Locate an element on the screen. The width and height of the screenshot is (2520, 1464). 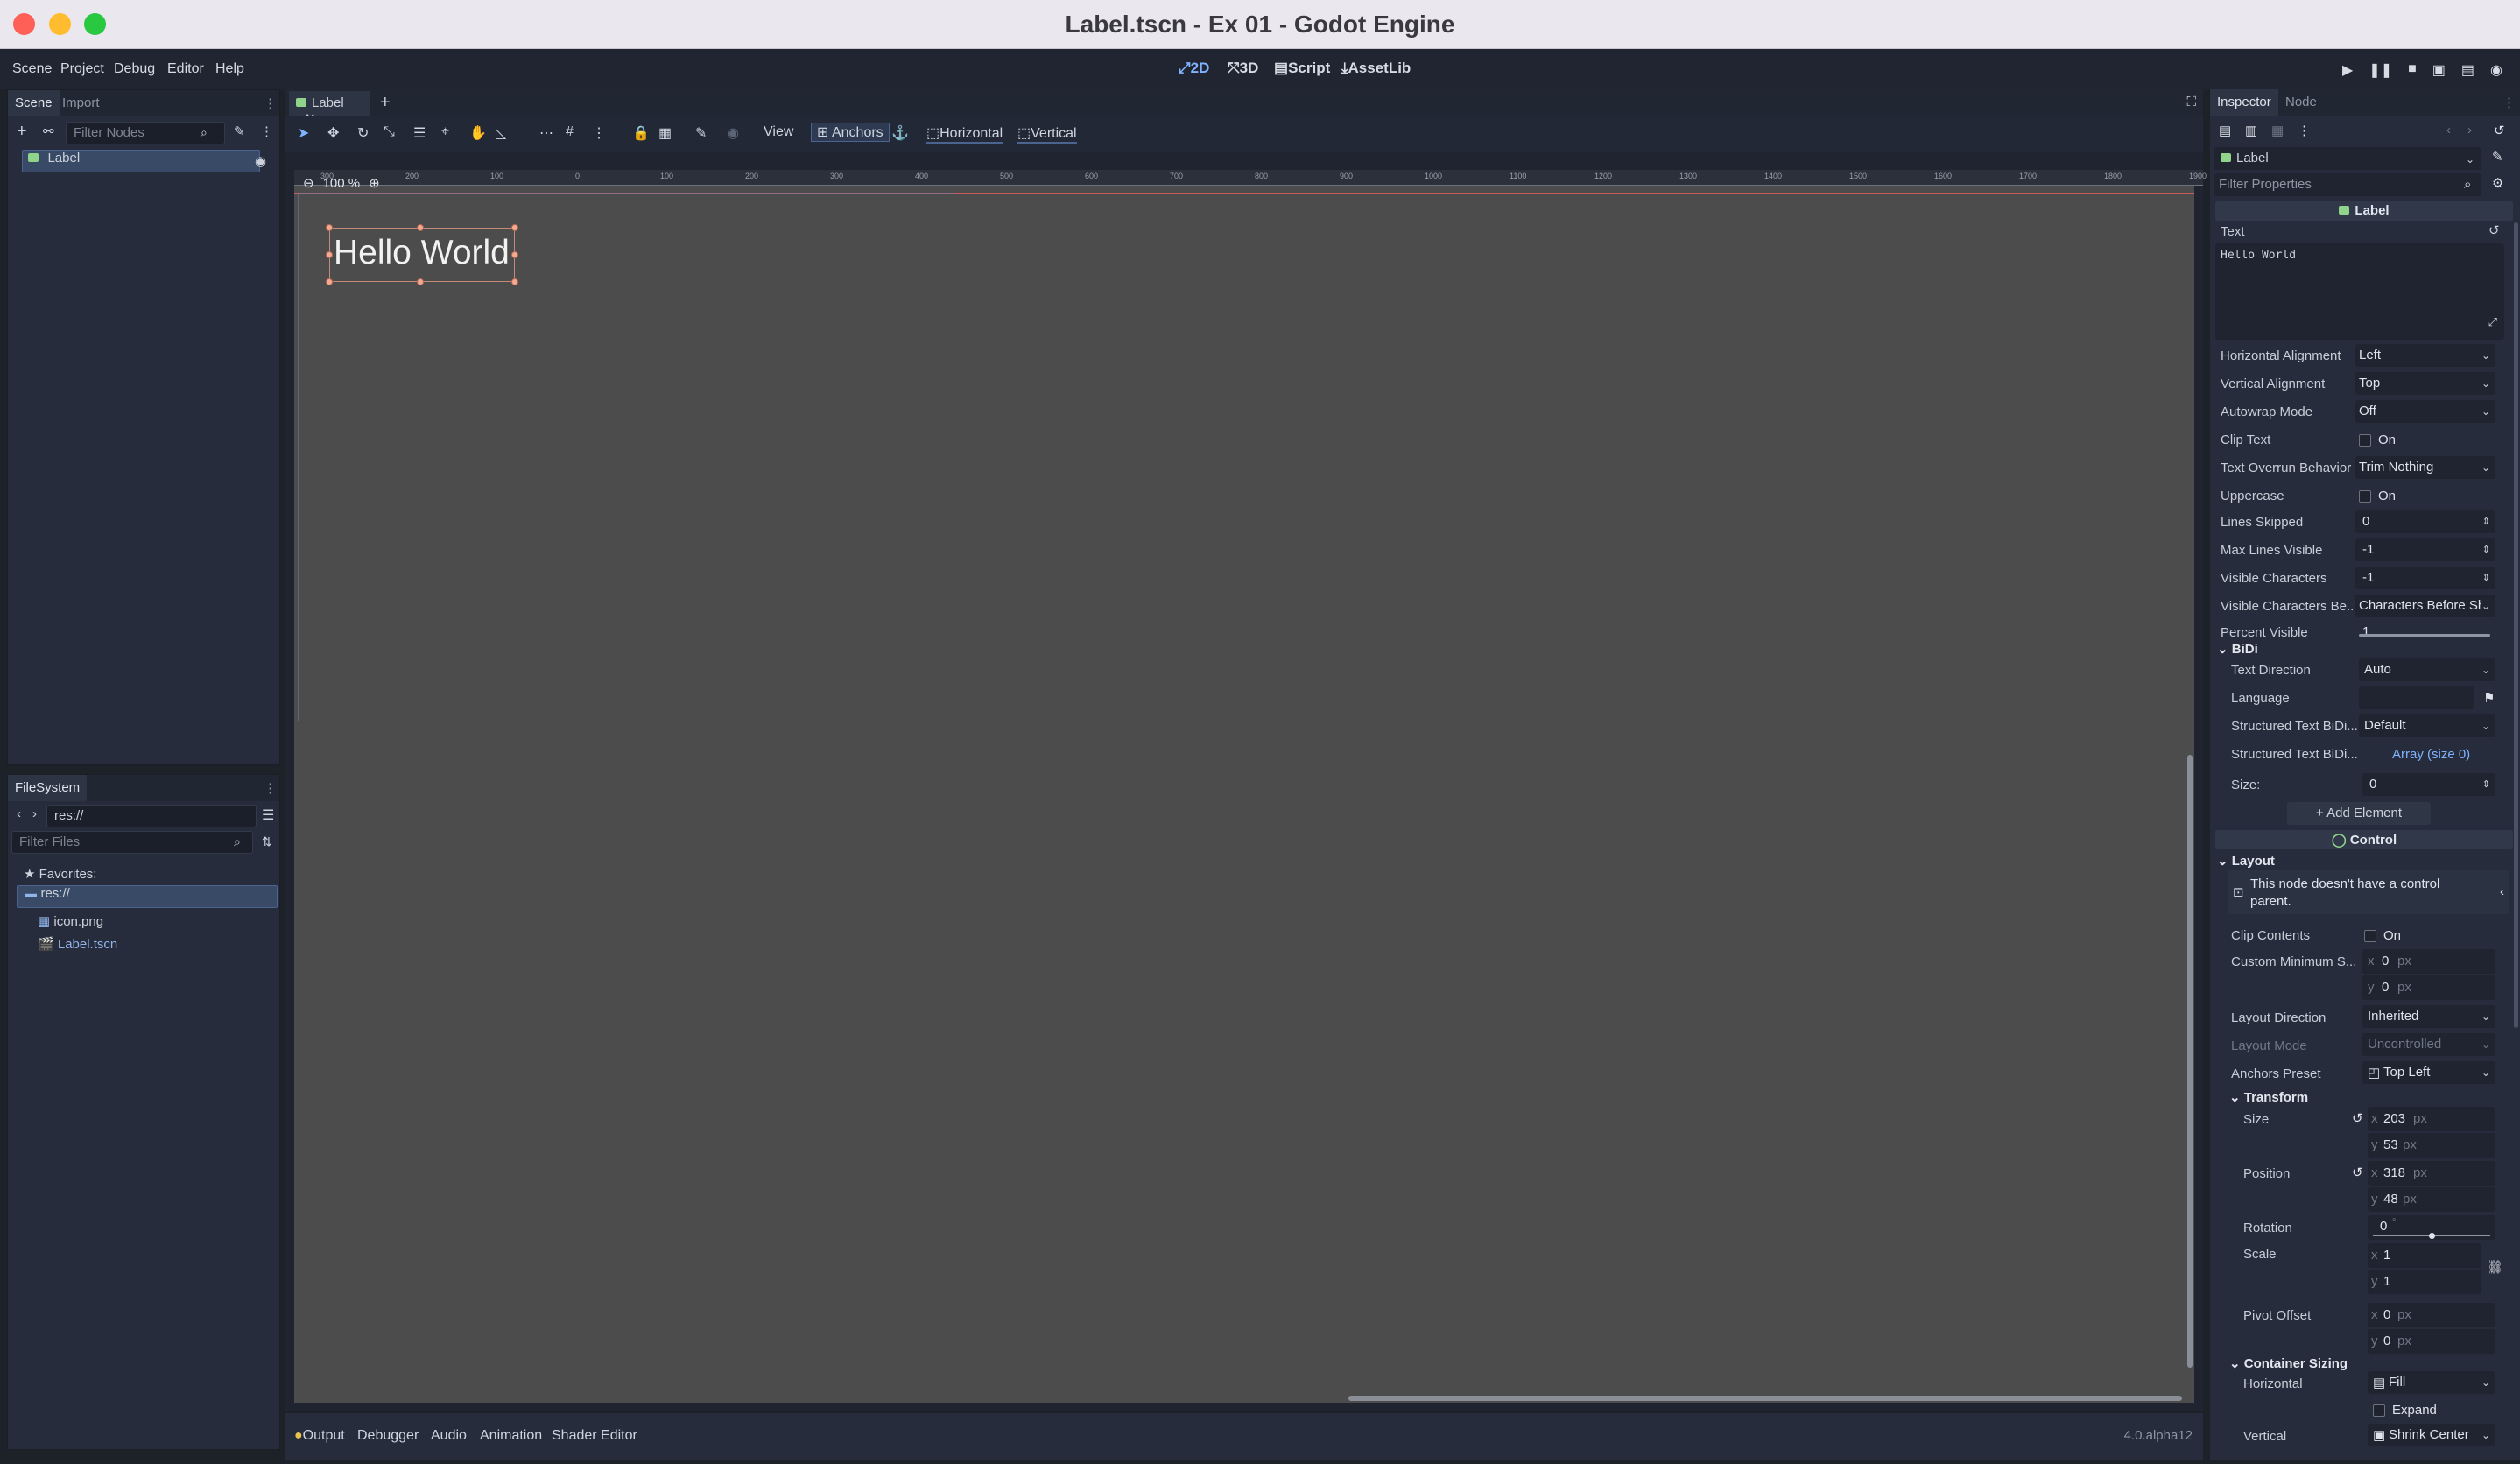
forward-icon: › is located at coordinates (34, 813).